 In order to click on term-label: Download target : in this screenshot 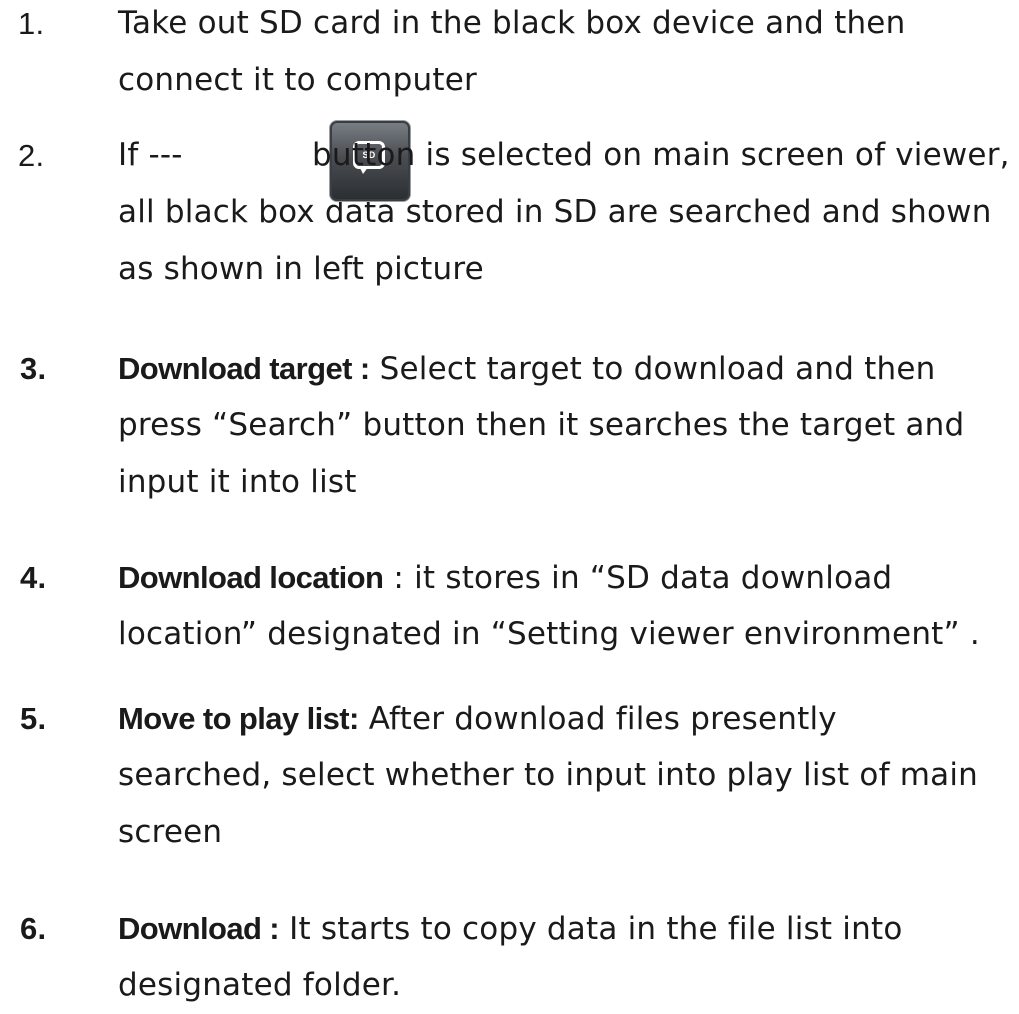, I will do `click(244, 368)`.